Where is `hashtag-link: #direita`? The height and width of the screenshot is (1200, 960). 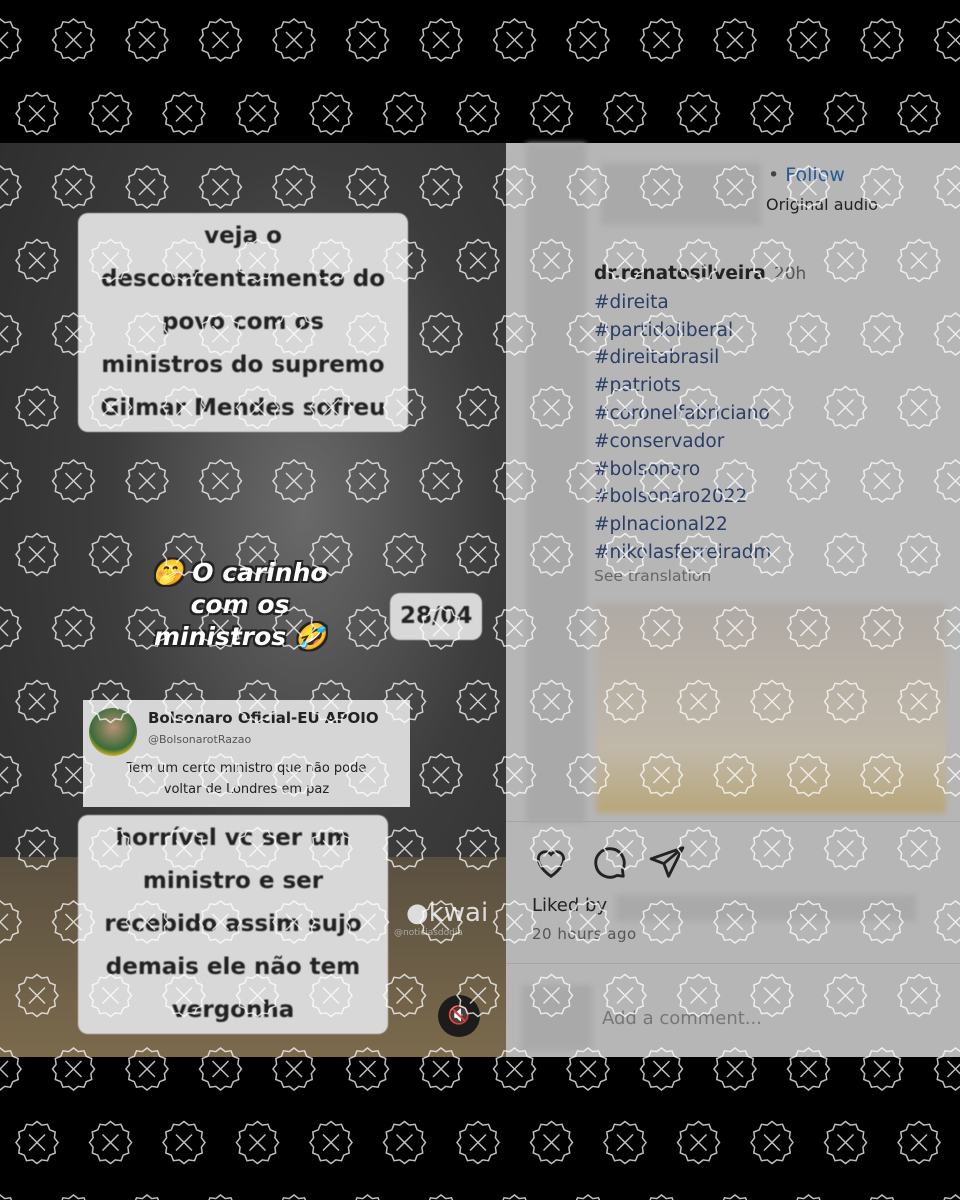 hashtag-link: #direita is located at coordinates (700, 303).